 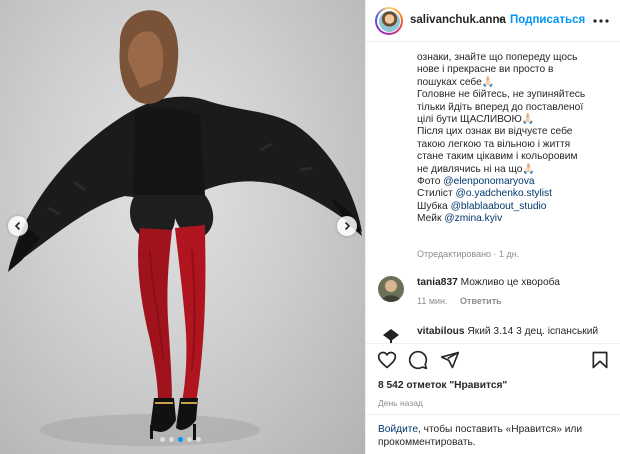 What do you see at coordinates (18, 226) in the screenshot?
I see `chevron-left-icon` at bounding box center [18, 226].